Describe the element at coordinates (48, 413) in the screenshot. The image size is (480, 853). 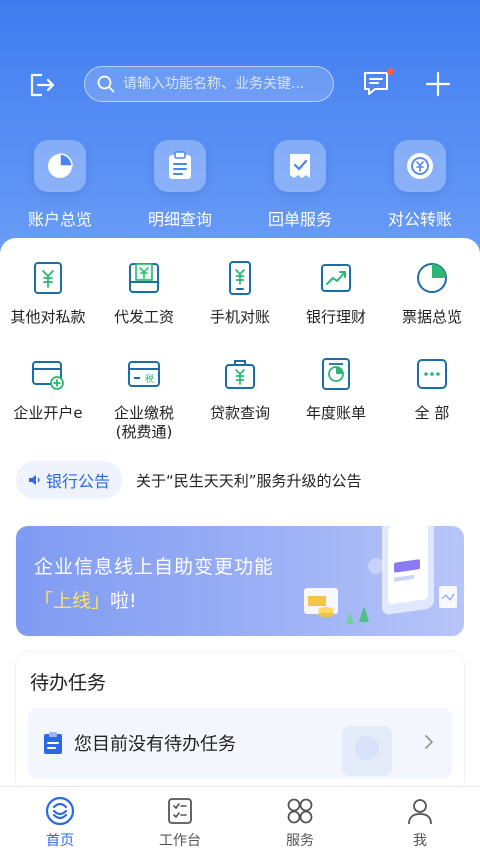
I see `grid-label: 企业开户e` at that location.